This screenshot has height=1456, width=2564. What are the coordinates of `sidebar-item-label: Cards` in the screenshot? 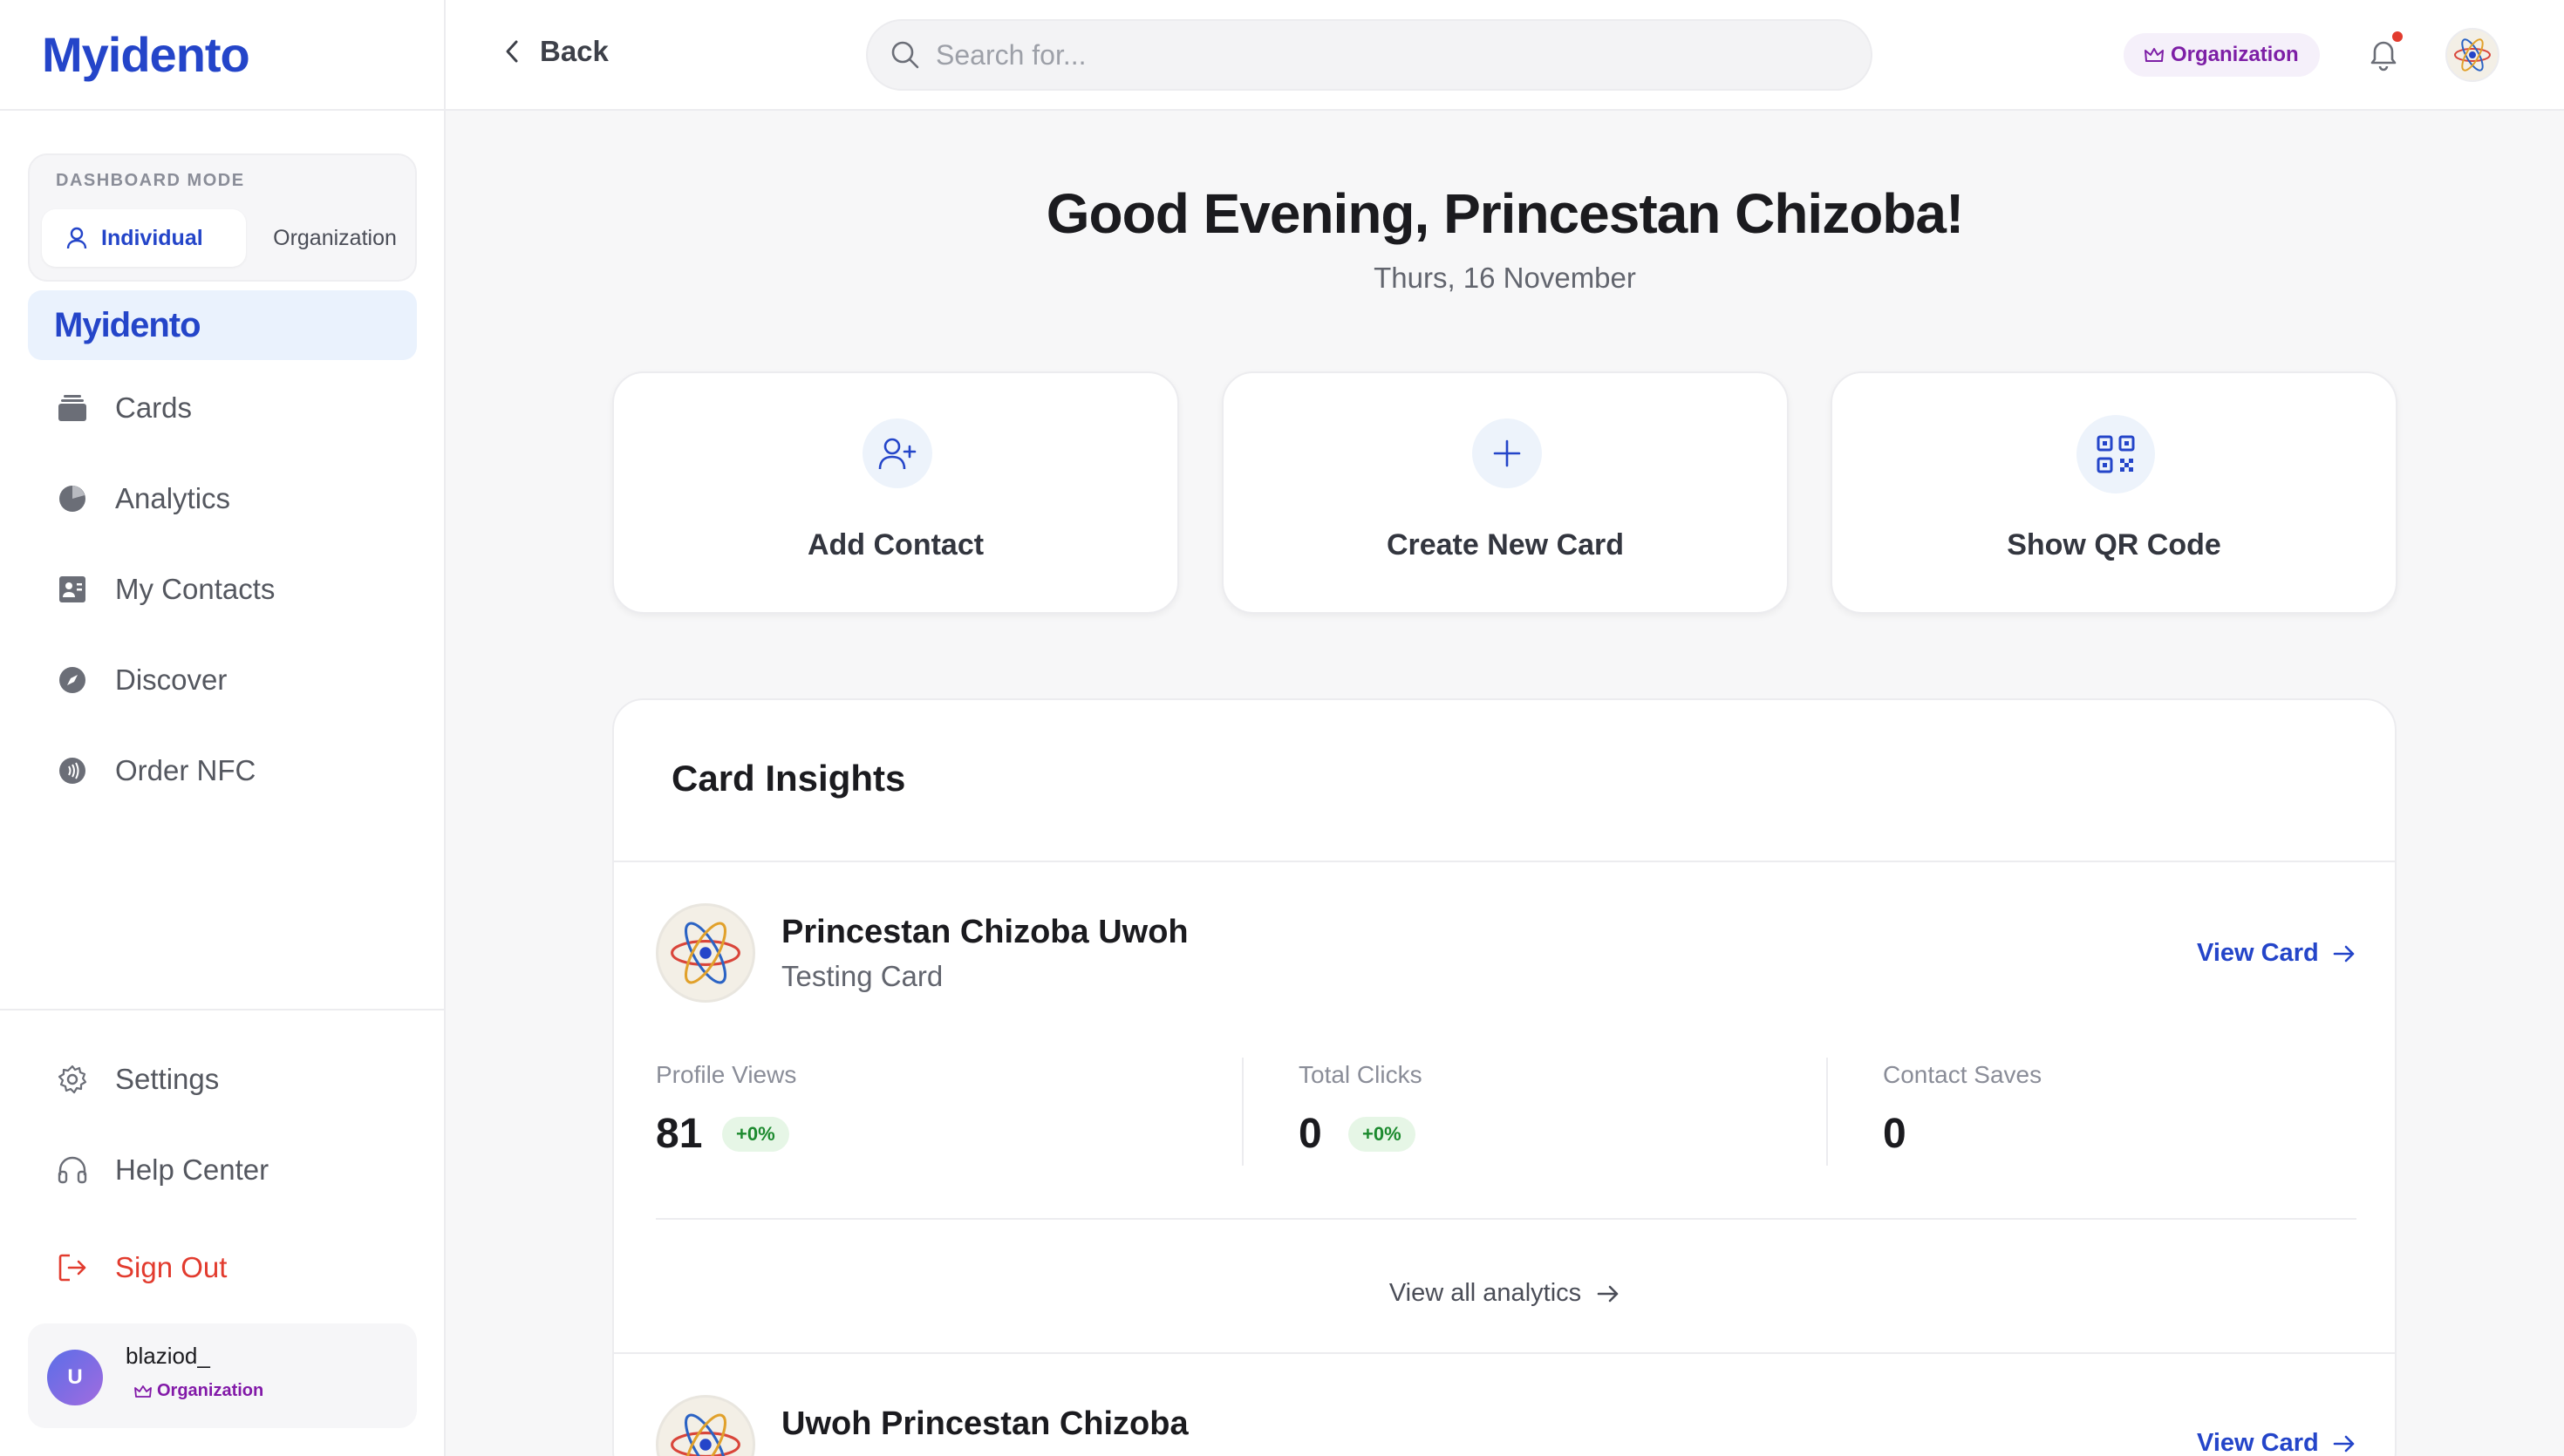 It's located at (154, 407).